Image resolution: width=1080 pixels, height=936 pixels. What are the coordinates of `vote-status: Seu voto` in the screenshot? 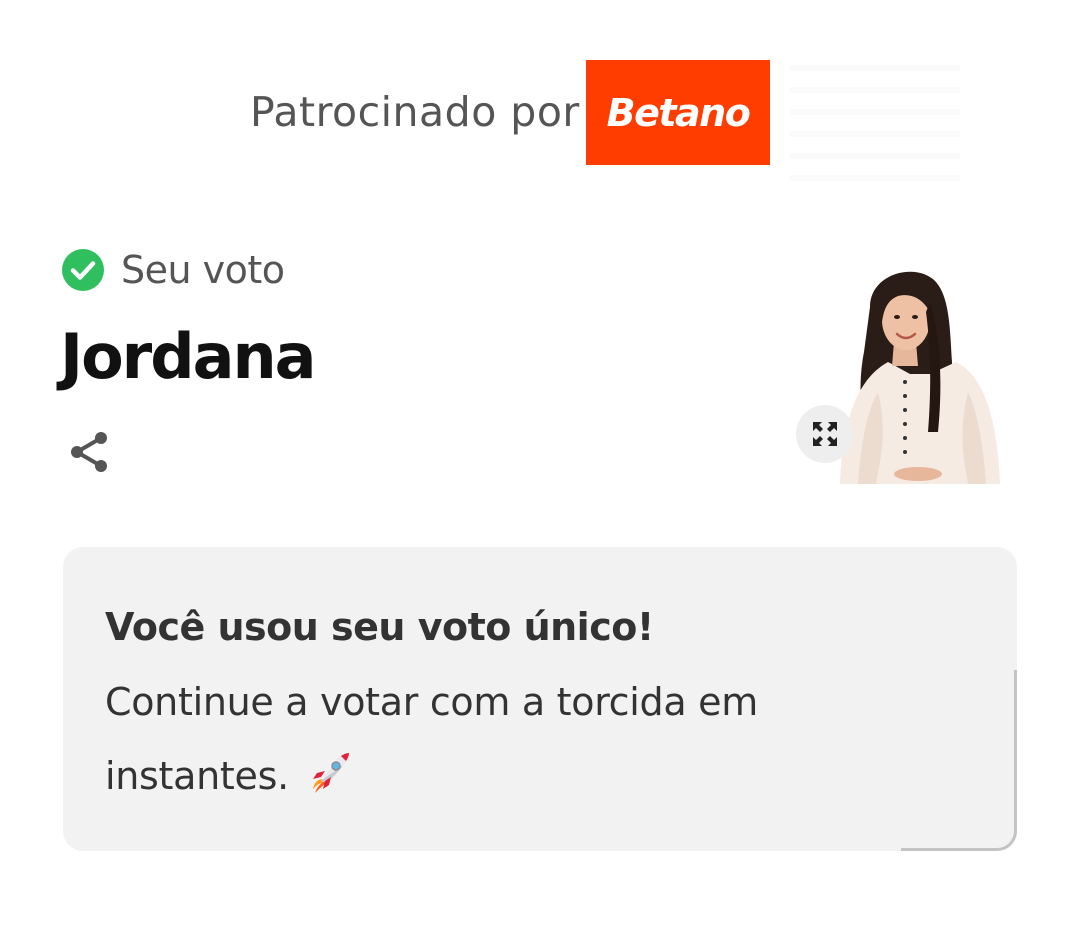 It's located at (173, 270).